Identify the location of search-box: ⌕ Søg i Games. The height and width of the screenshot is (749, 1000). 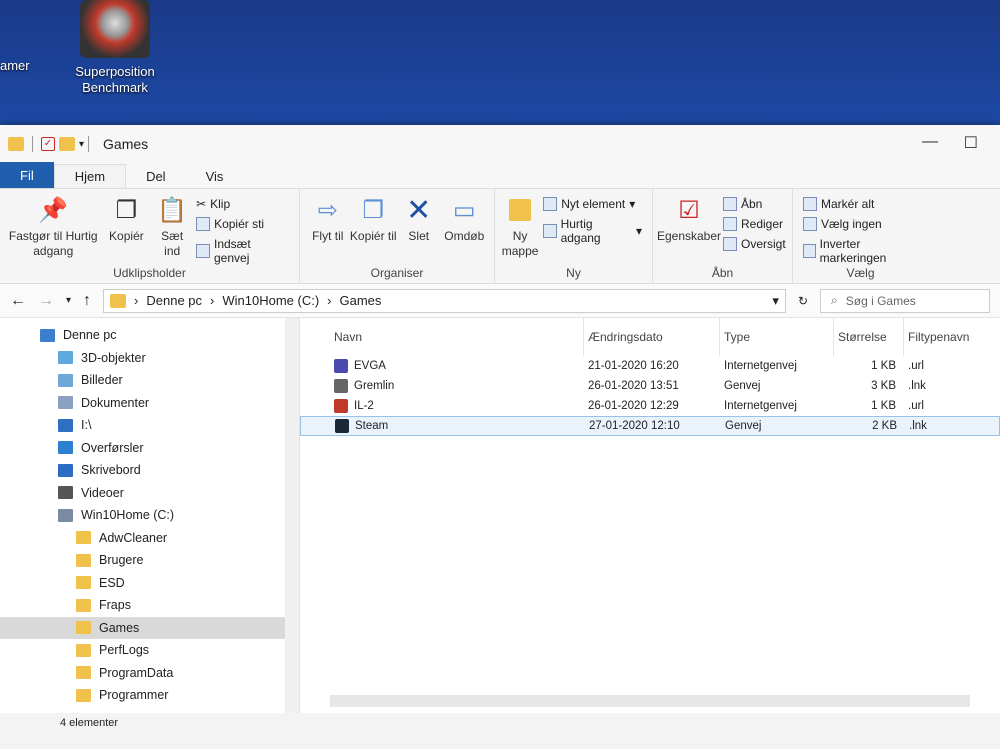
(905, 300).